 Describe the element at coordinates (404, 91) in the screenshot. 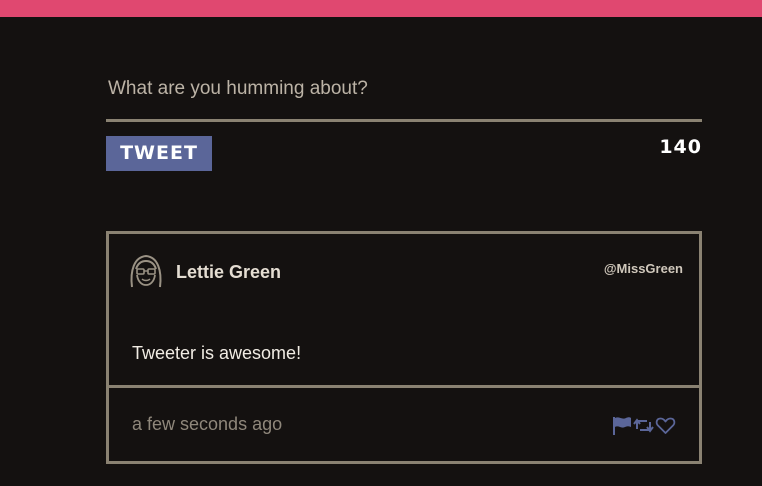

I see `tweet-input` at that location.